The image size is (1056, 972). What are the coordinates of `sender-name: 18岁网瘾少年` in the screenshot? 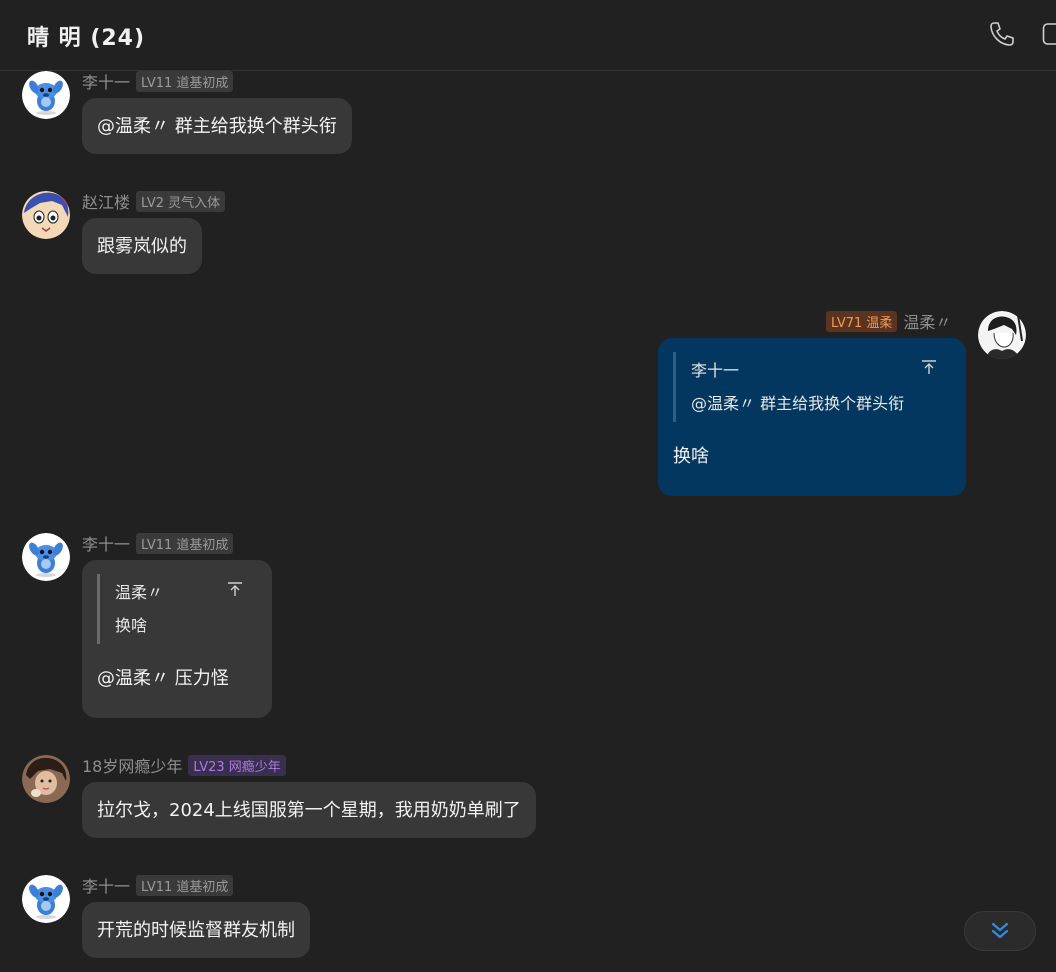 It's located at (132, 765).